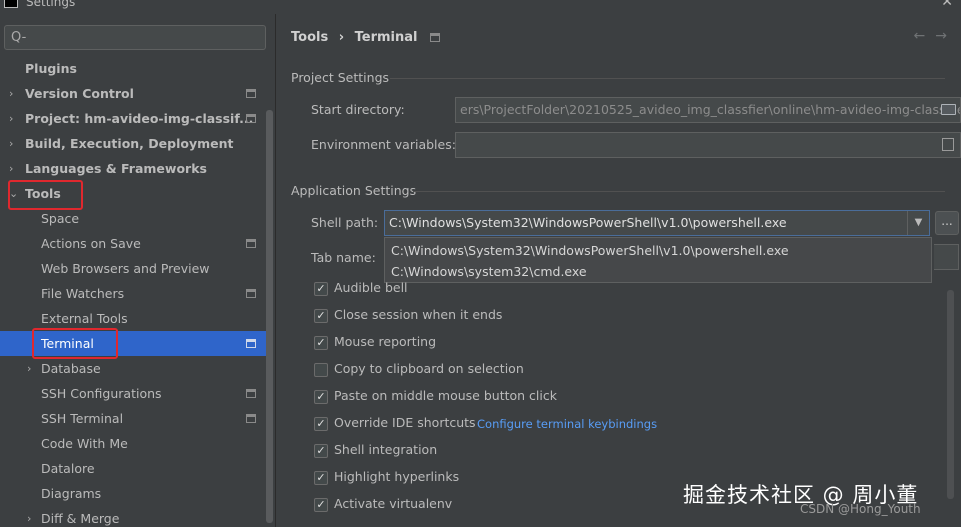  What do you see at coordinates (133, 443) in the screenshot?
I see `sidebar-item-code-with-me: Code With Me` at bounding box center [133, 443].